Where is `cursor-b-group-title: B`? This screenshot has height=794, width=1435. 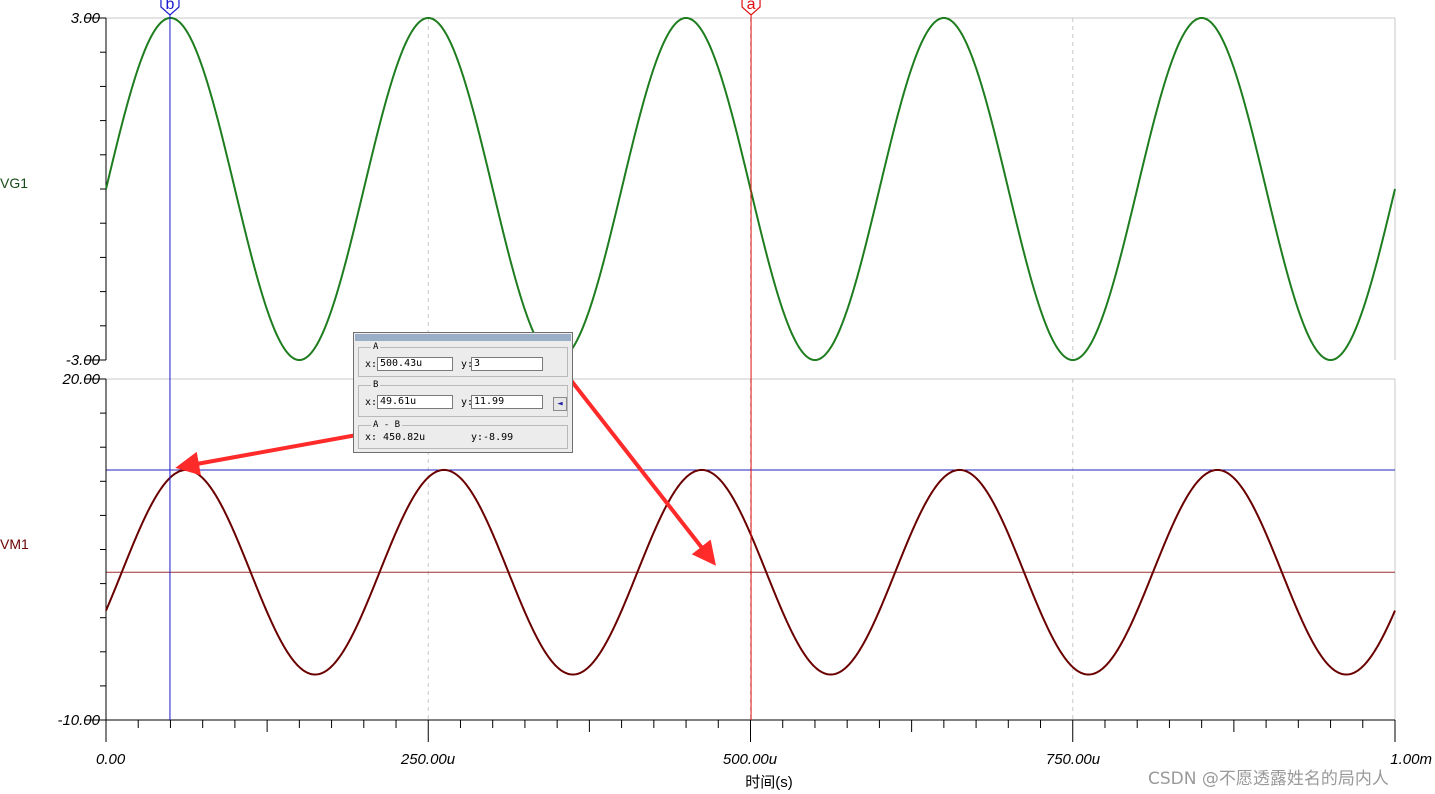 cursor-b-group-title: B is located at coordinates (376, 385).